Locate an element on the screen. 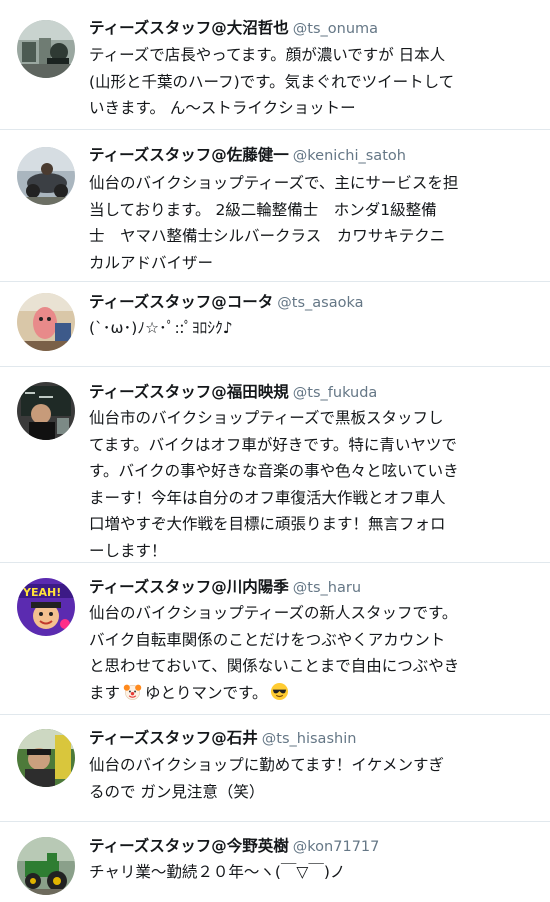  user-bio: 仙台のバイクショップに勤めてます！イケメンすぎ るので ガン見注意（笑） is located at coordinates (266, 778).